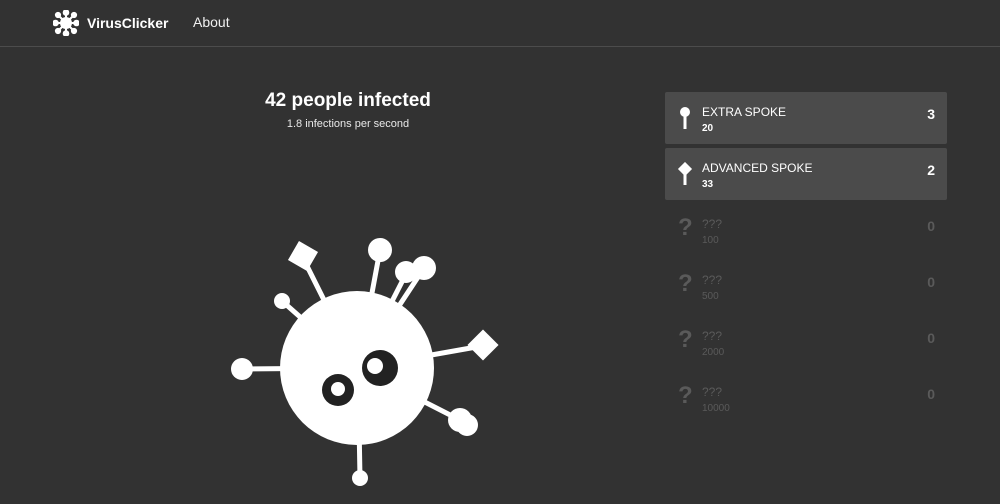 Image resolution: width=1000 pixels, height=504 pixels. What do you see at coordinates (710, 296) in the screenshot?
I see `shop-item-cost: 500` at bounding box center [710, 296].